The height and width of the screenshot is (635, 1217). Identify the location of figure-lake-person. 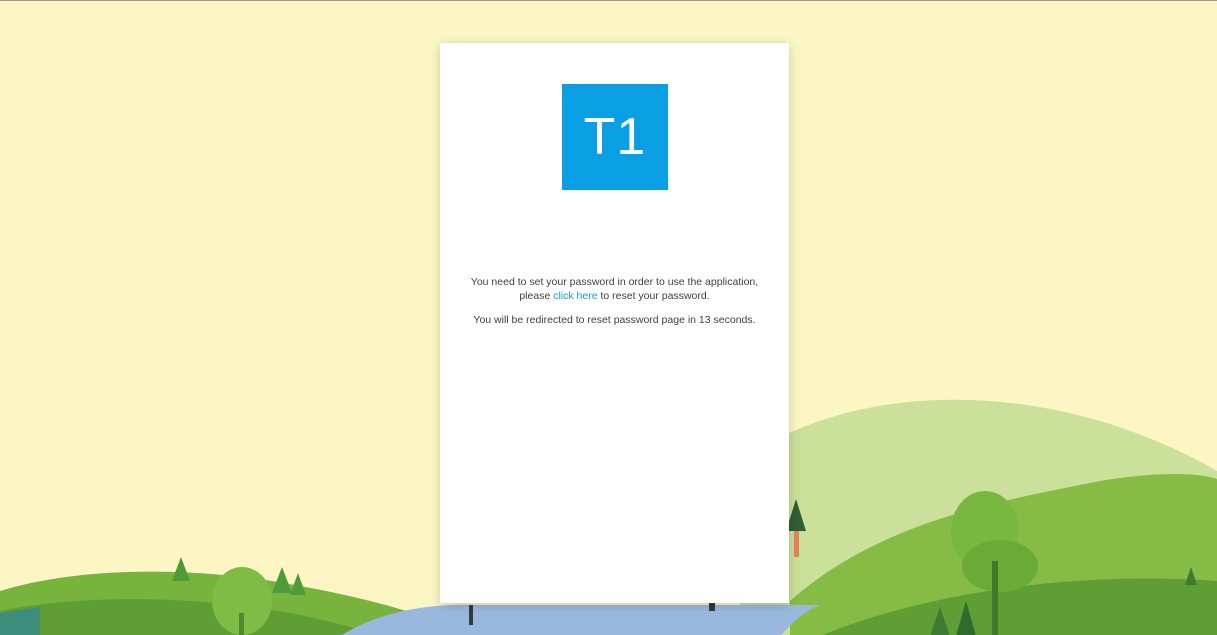
(471, 615).